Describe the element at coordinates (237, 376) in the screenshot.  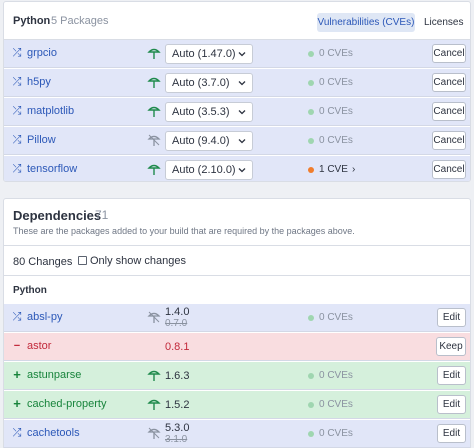
I see `dependency-row: + astunparse 1.6.3 0 CVEs Edit` at that location.